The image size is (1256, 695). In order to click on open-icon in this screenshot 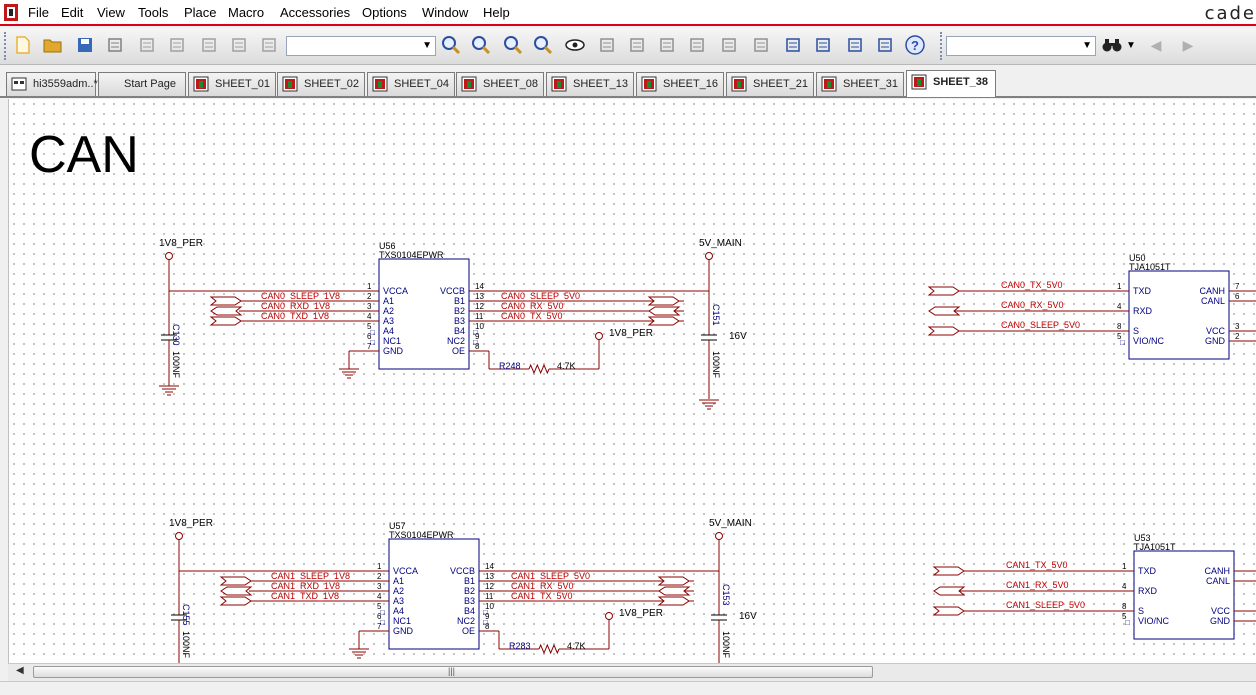, I will do `click(53, 45)`.